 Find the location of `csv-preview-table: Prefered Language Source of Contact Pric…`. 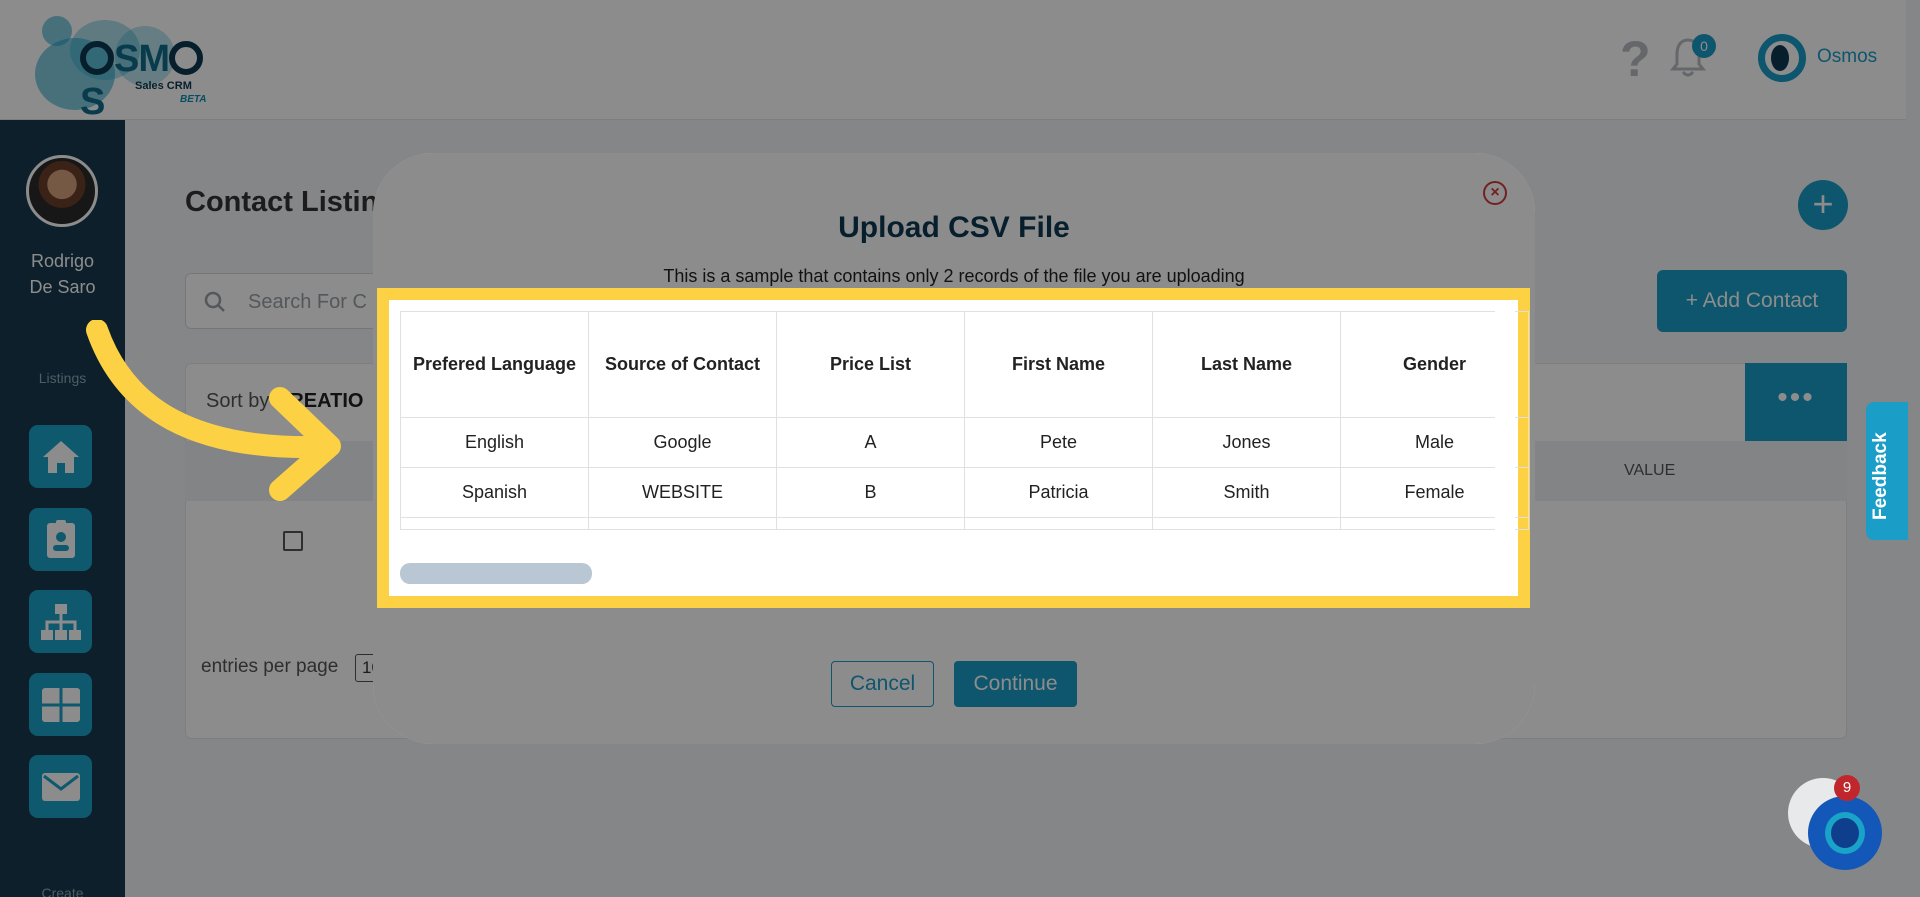

csv-preview-table: Prefered Language Source of Contact Pric… is located at coordinates (964, 420).